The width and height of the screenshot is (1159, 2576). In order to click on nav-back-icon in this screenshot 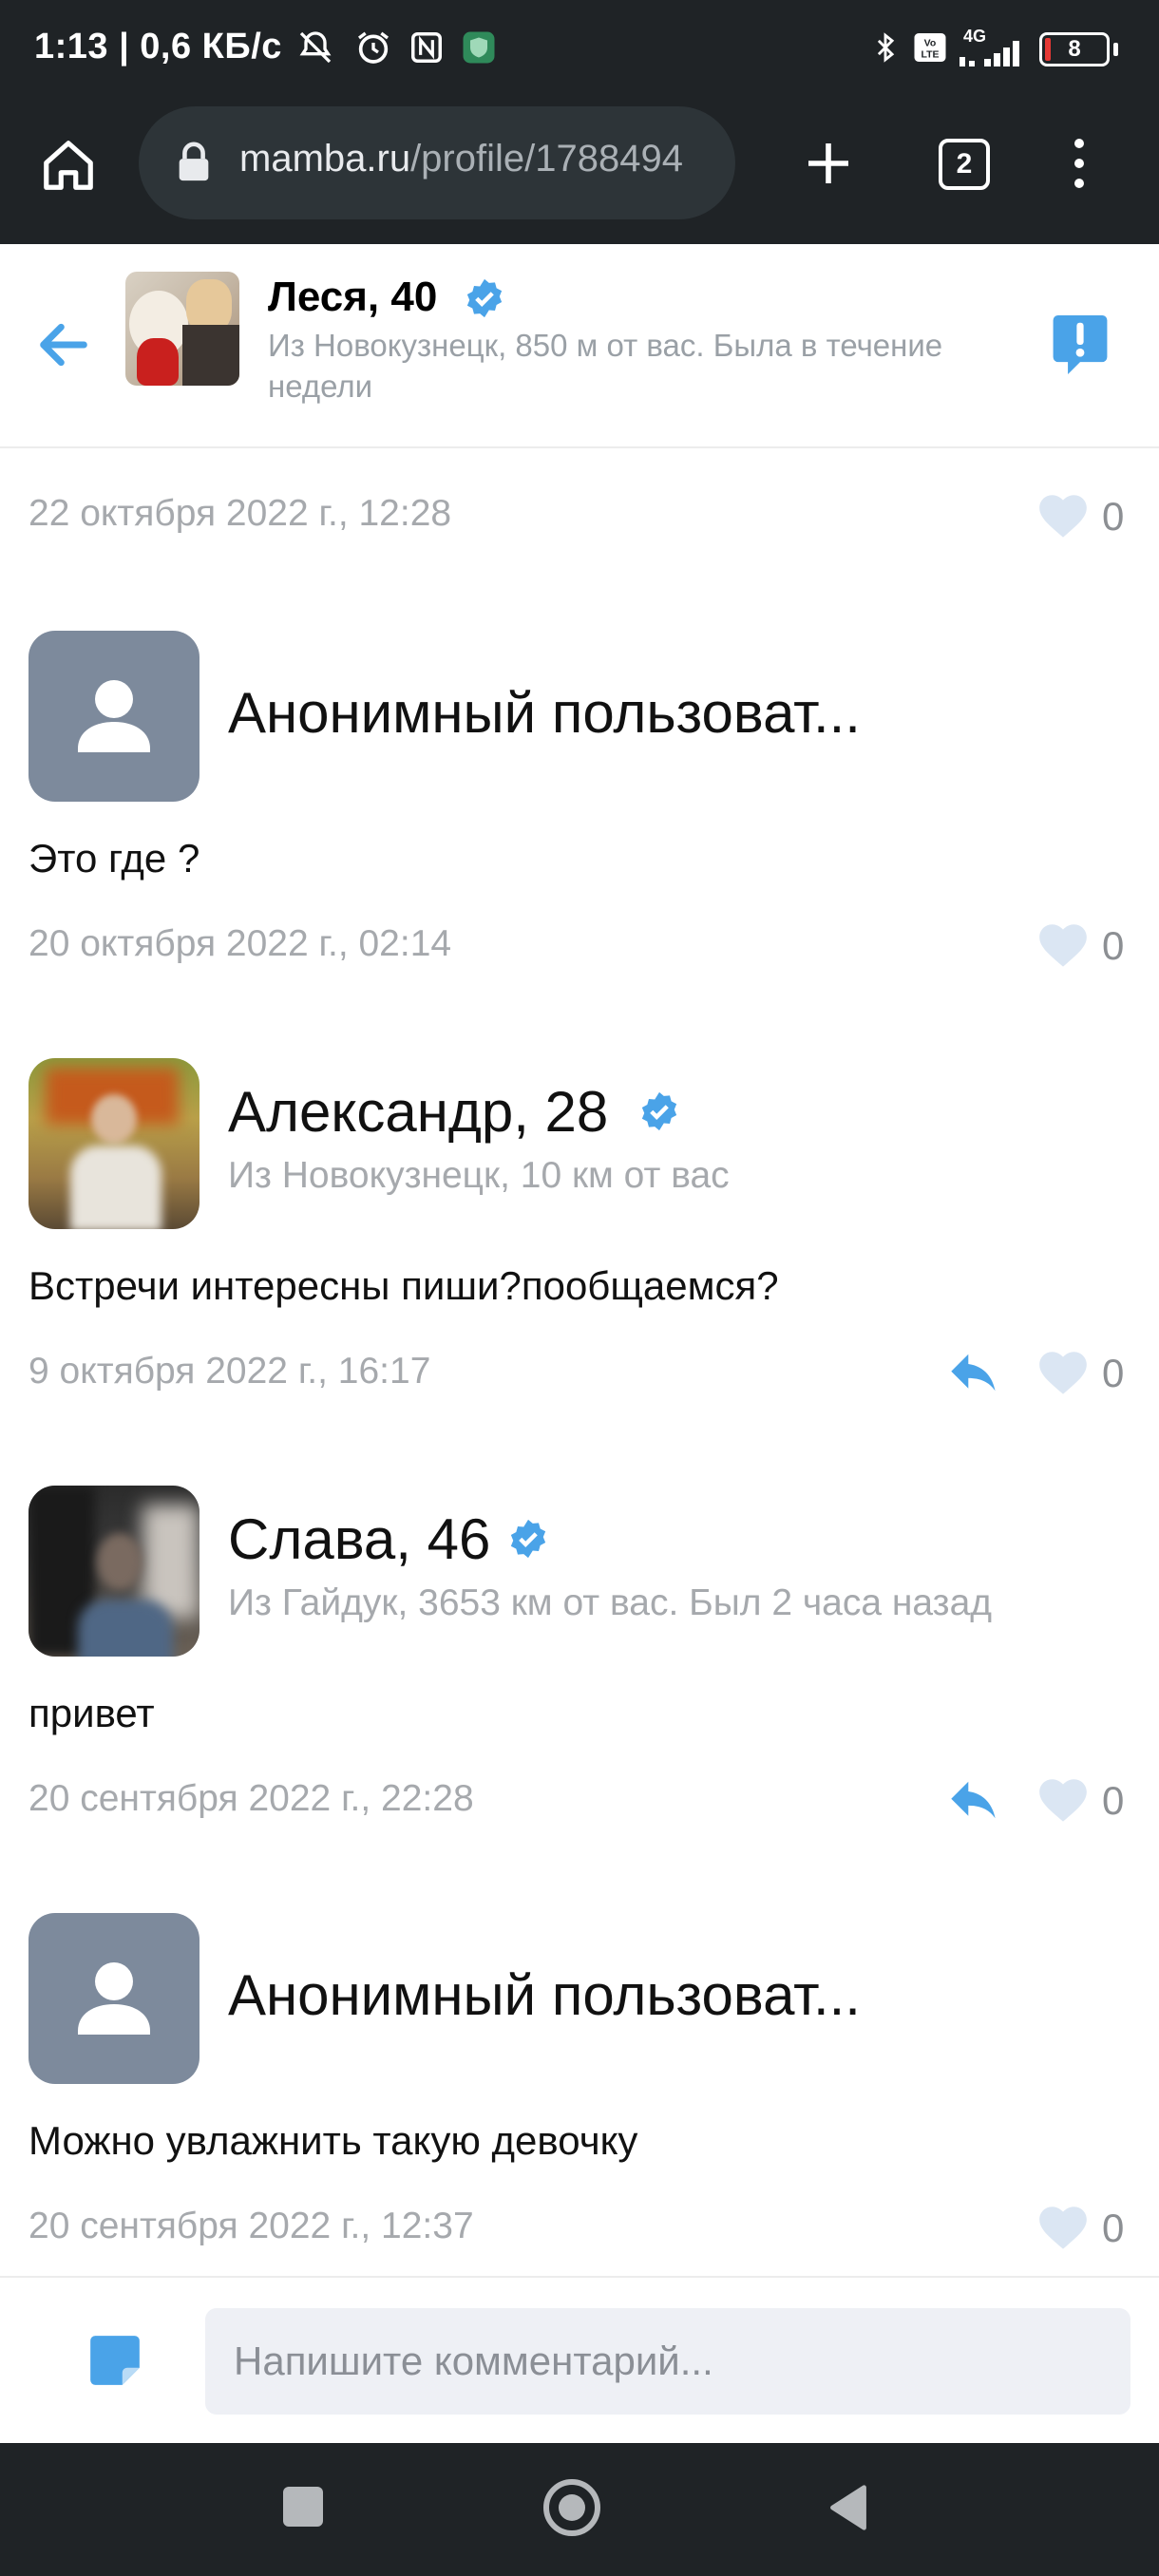, I will do `click(848, 2507)`.